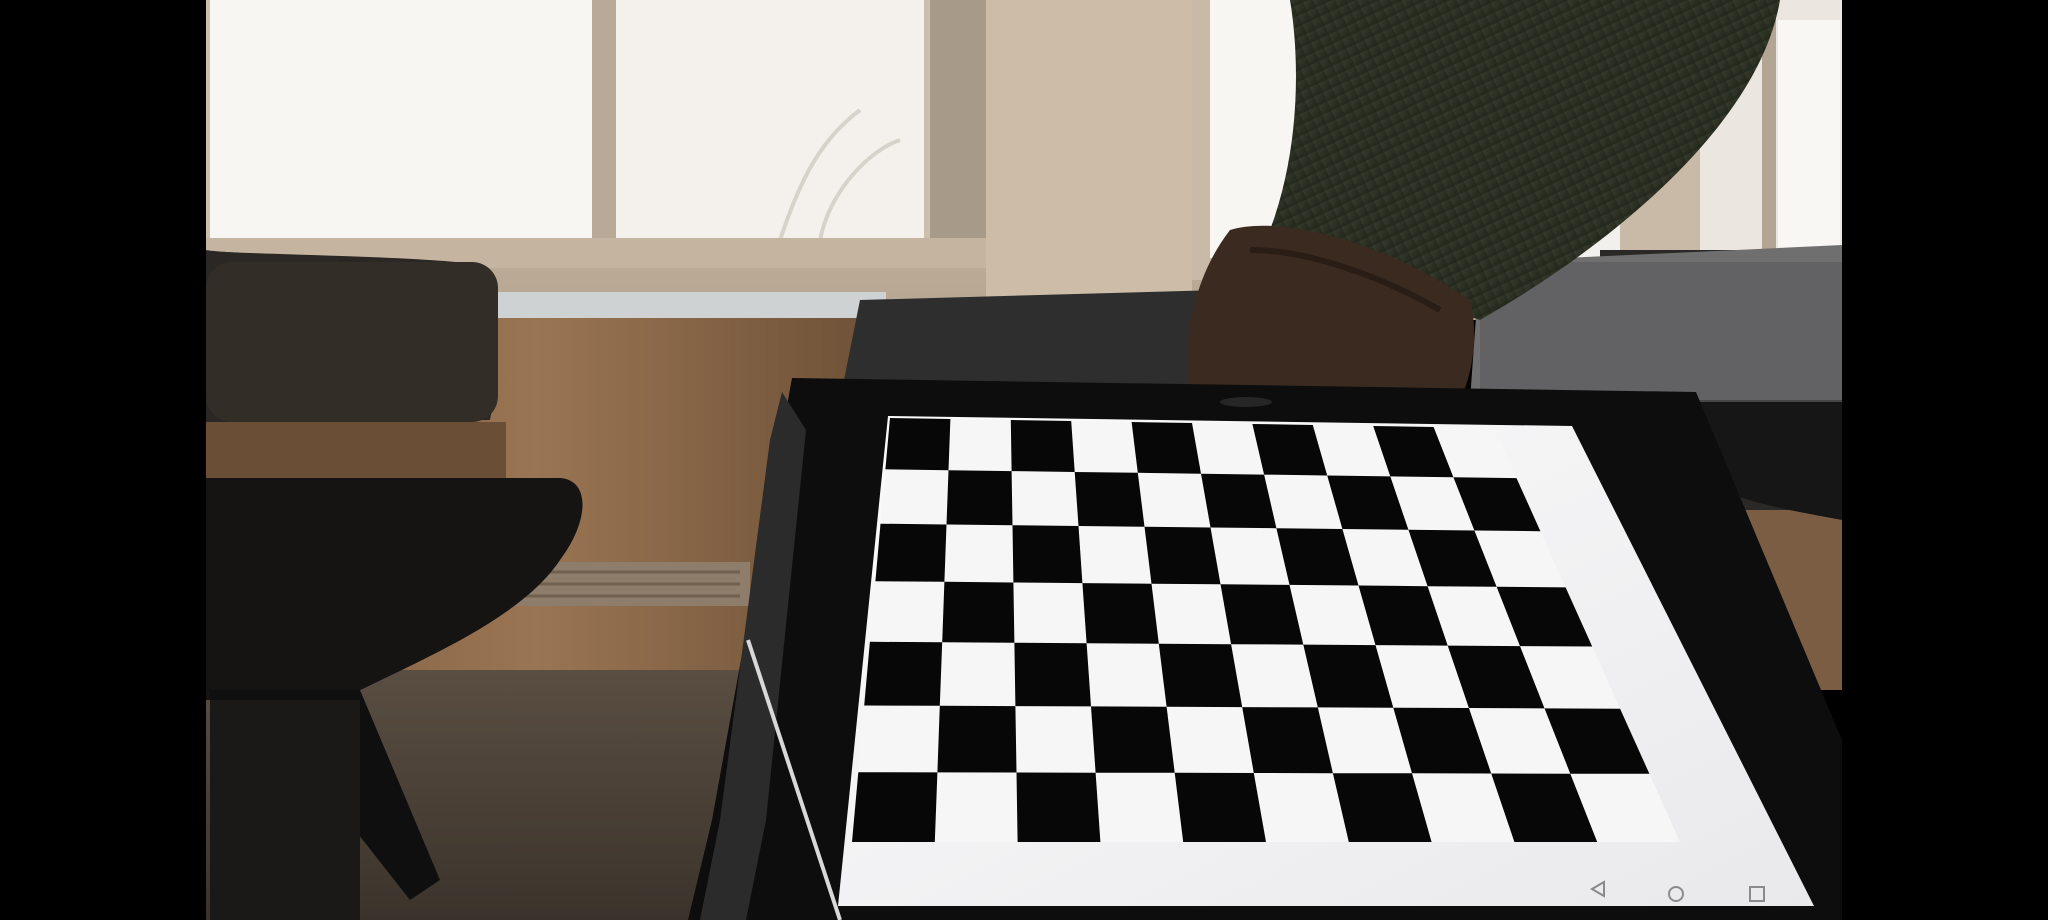 The height and width of the screenshot is (920, 2048). What do you see at coordinates (352, 342) in the screenshot?
I see `backpack-left` at bounding box center [352, 342].